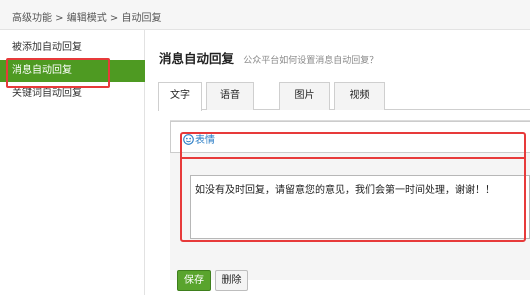 The image size is (530, 295). Describe the element at coordinates (72, 71) in the screenshot. I see `sidebar-item-message-auto-reply: 消息自动回复` at that location.